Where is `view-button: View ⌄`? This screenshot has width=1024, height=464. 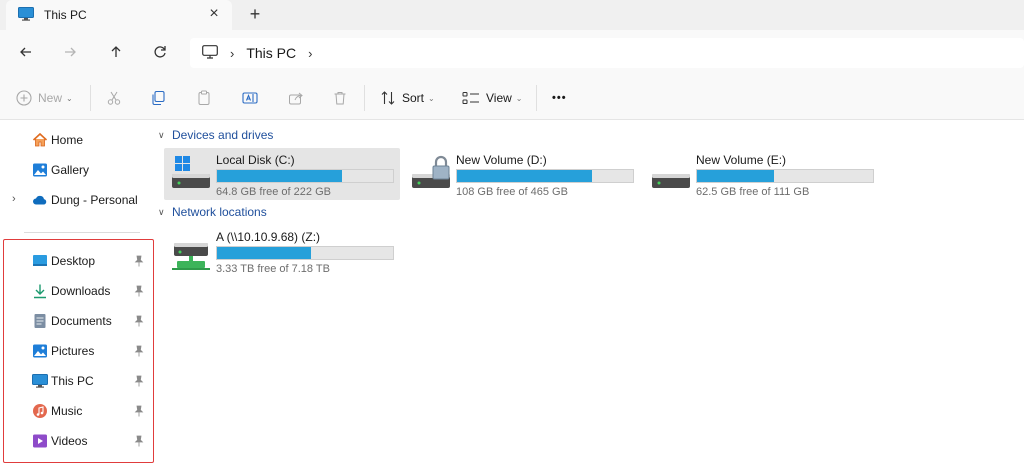
view-button: View ⌄ is located at coordinates (492, 98).